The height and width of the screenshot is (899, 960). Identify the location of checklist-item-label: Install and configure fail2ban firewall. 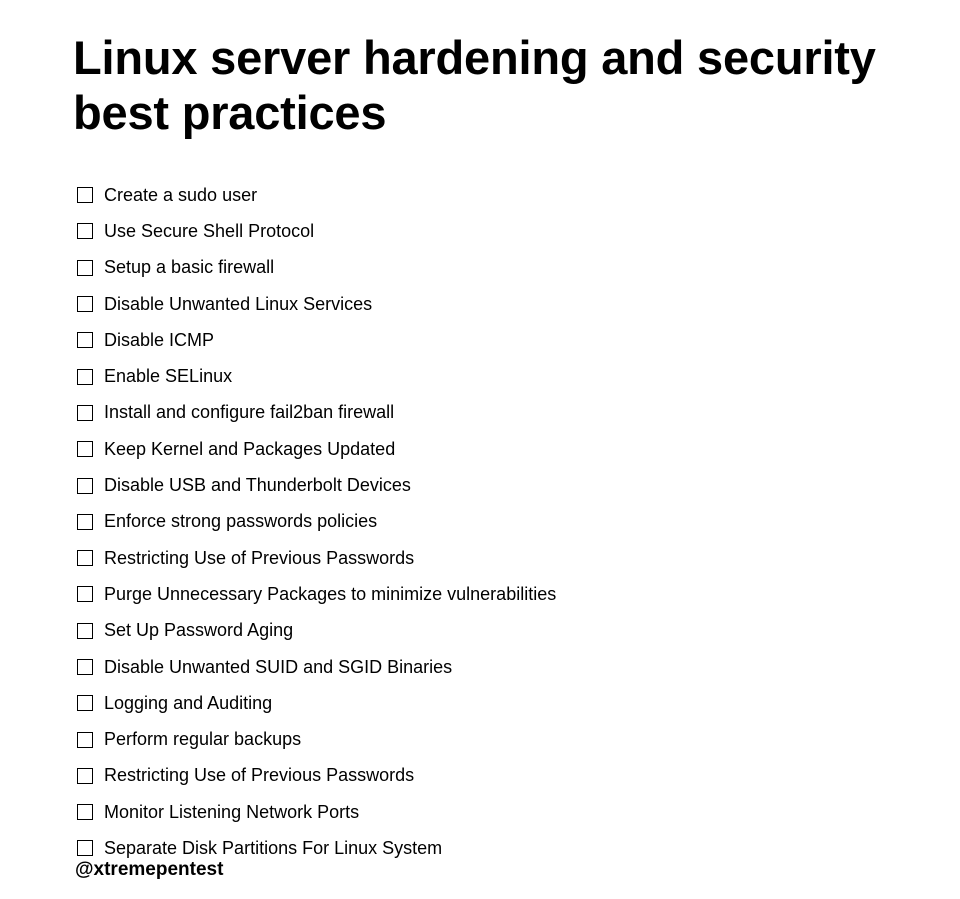
(249, 412).